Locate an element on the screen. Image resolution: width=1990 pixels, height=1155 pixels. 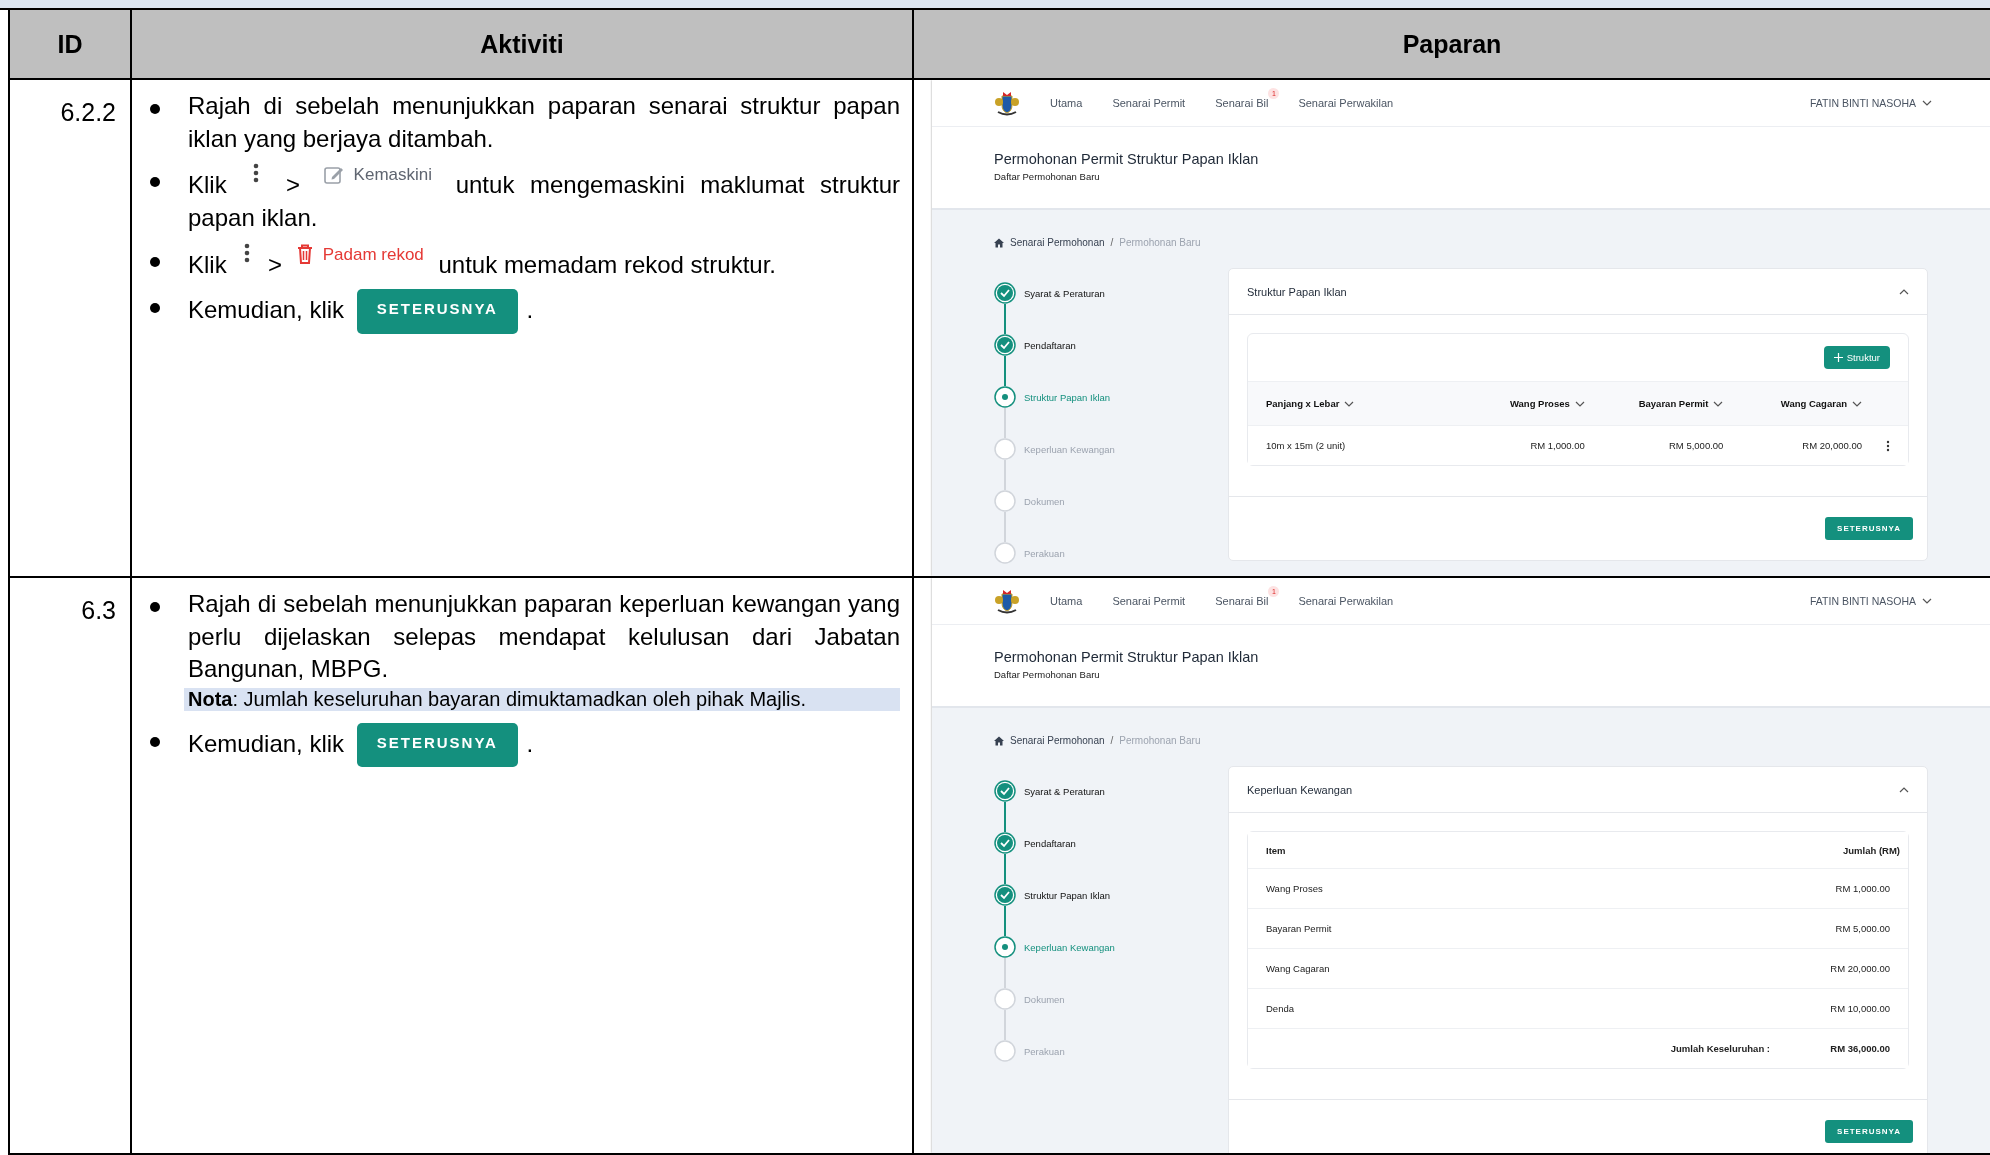
instruction-text: untuk memadam rekod struktur. is located at coordinates (607, 264).